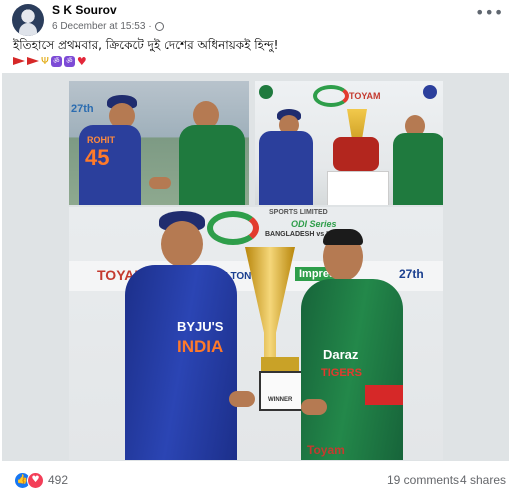 This screenshot has width=511, height=497. I want to click on sponsor-toyam: TOYAM, so click(365, 96).